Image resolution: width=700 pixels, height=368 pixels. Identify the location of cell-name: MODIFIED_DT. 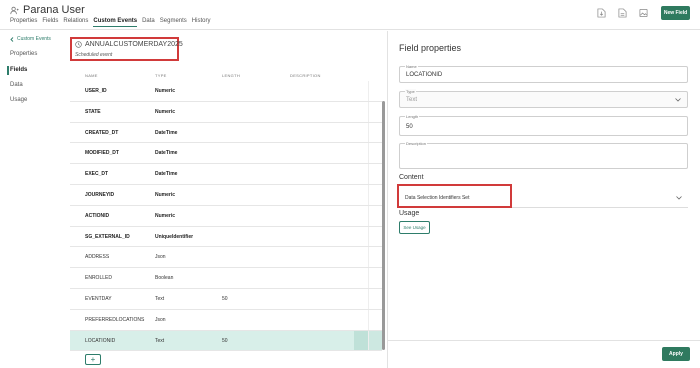
(102, 153).